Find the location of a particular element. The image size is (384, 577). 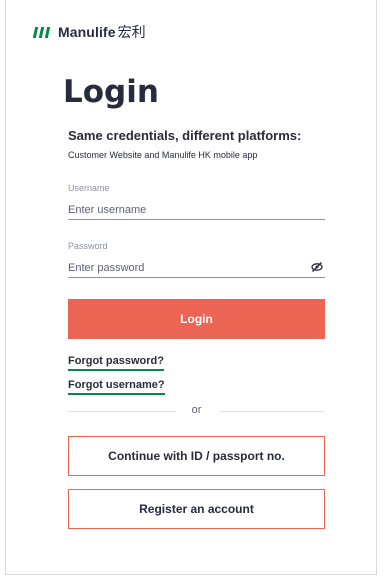

divider-text: or is located at coordinates (196, 410).